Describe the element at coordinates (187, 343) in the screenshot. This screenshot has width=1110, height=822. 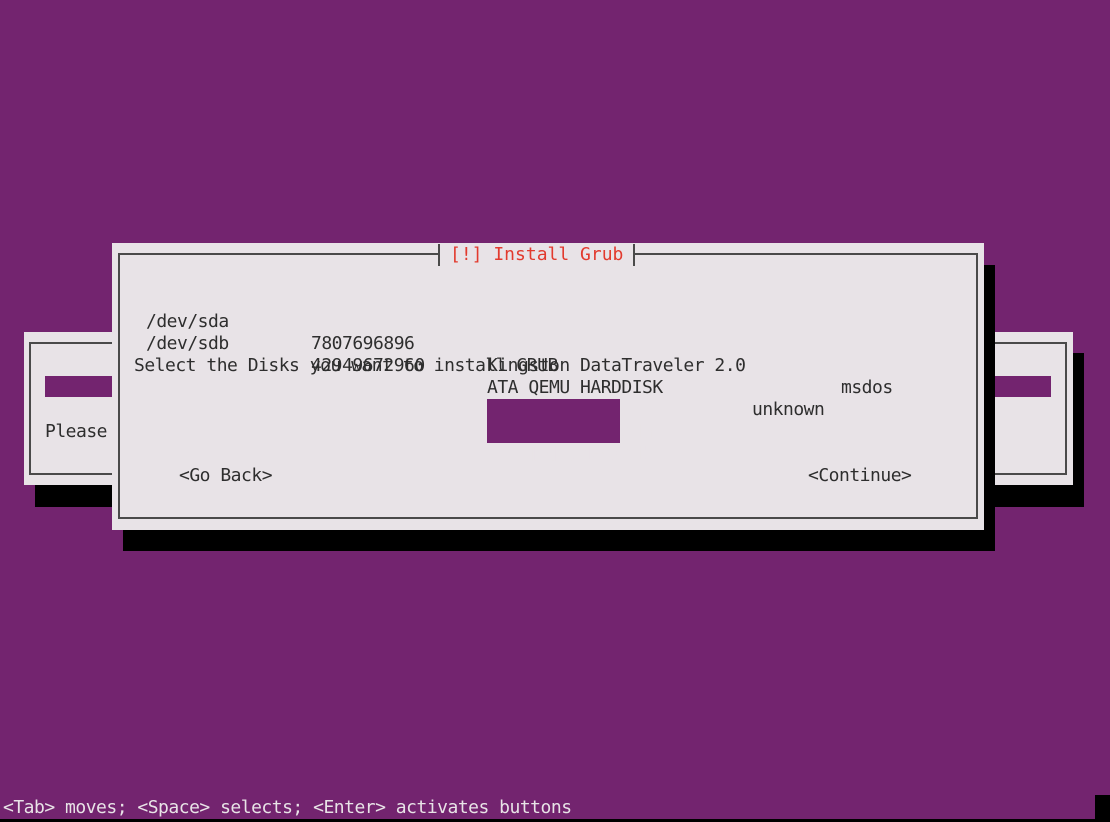
I see `disk-device: /dev/sdb` at that location.